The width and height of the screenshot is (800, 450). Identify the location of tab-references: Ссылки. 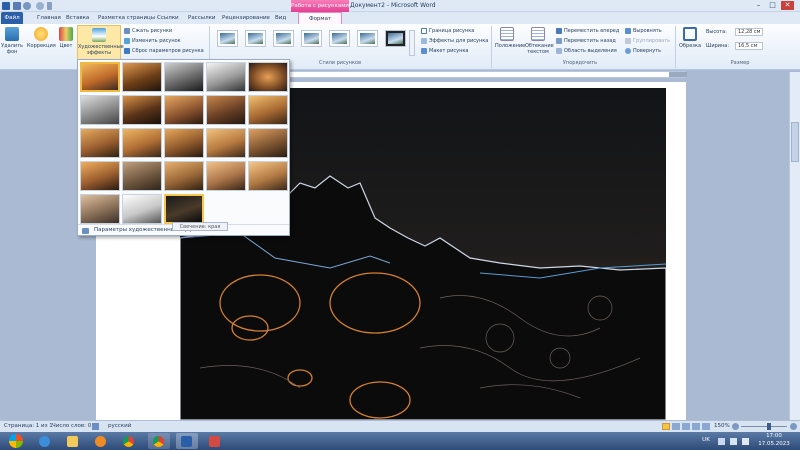
(168, 18).